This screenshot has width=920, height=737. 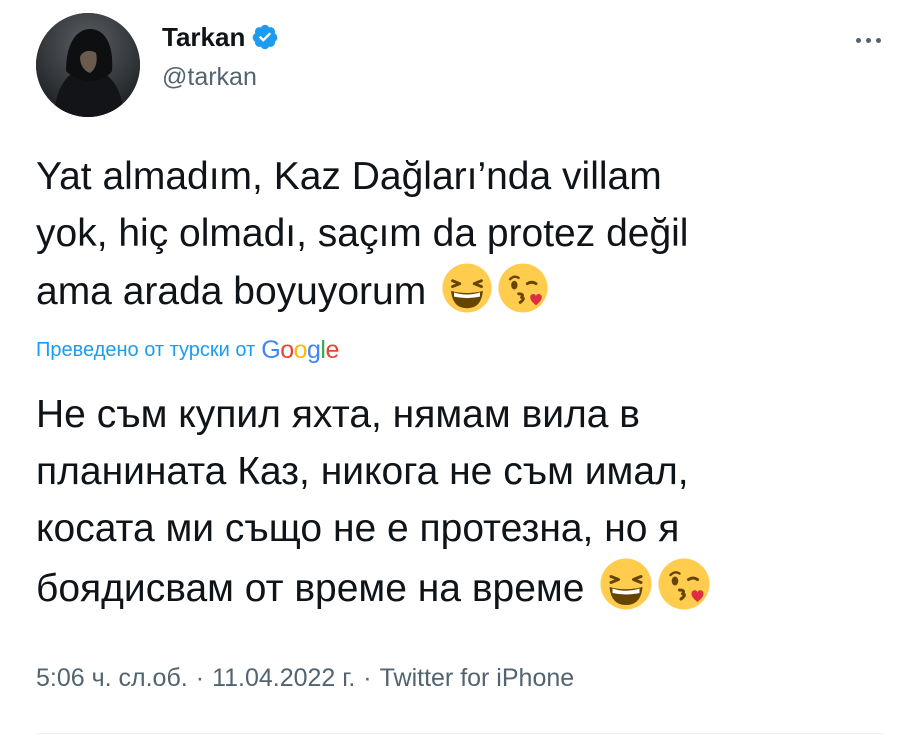 What do you see at coordinates (265, 37) in the screenshot?
I see `verified-badge-icon` at bounding box center [265, 37].